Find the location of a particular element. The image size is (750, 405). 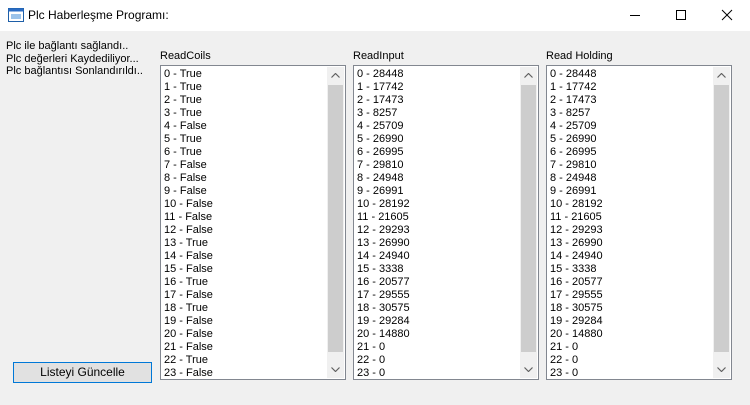

list-item: 10 - False is located at coordinates (245, 204).